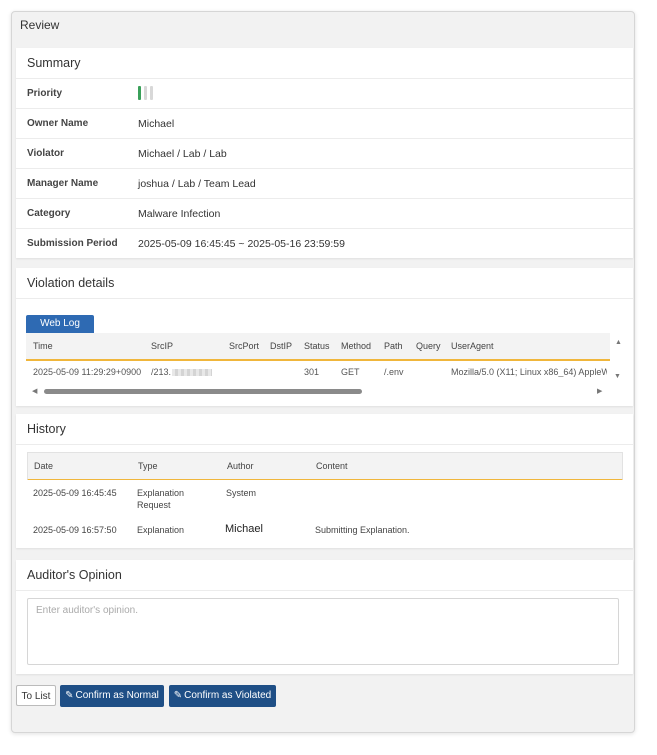 This screenshot has height=755, width=657. I want to click on arrow-down-icon: ▼, so click(617, 376).